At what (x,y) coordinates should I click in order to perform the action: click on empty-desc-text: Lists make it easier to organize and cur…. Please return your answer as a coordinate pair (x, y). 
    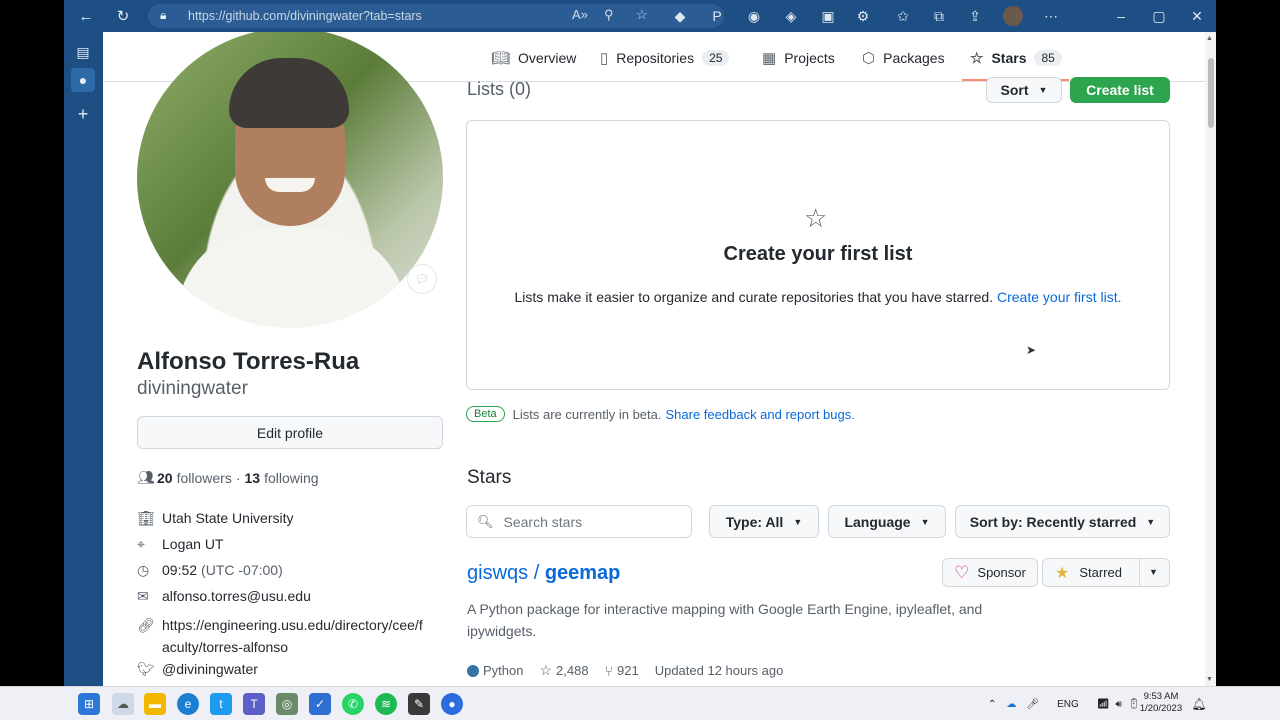
    Looking at the image, I should click on (754, 297).